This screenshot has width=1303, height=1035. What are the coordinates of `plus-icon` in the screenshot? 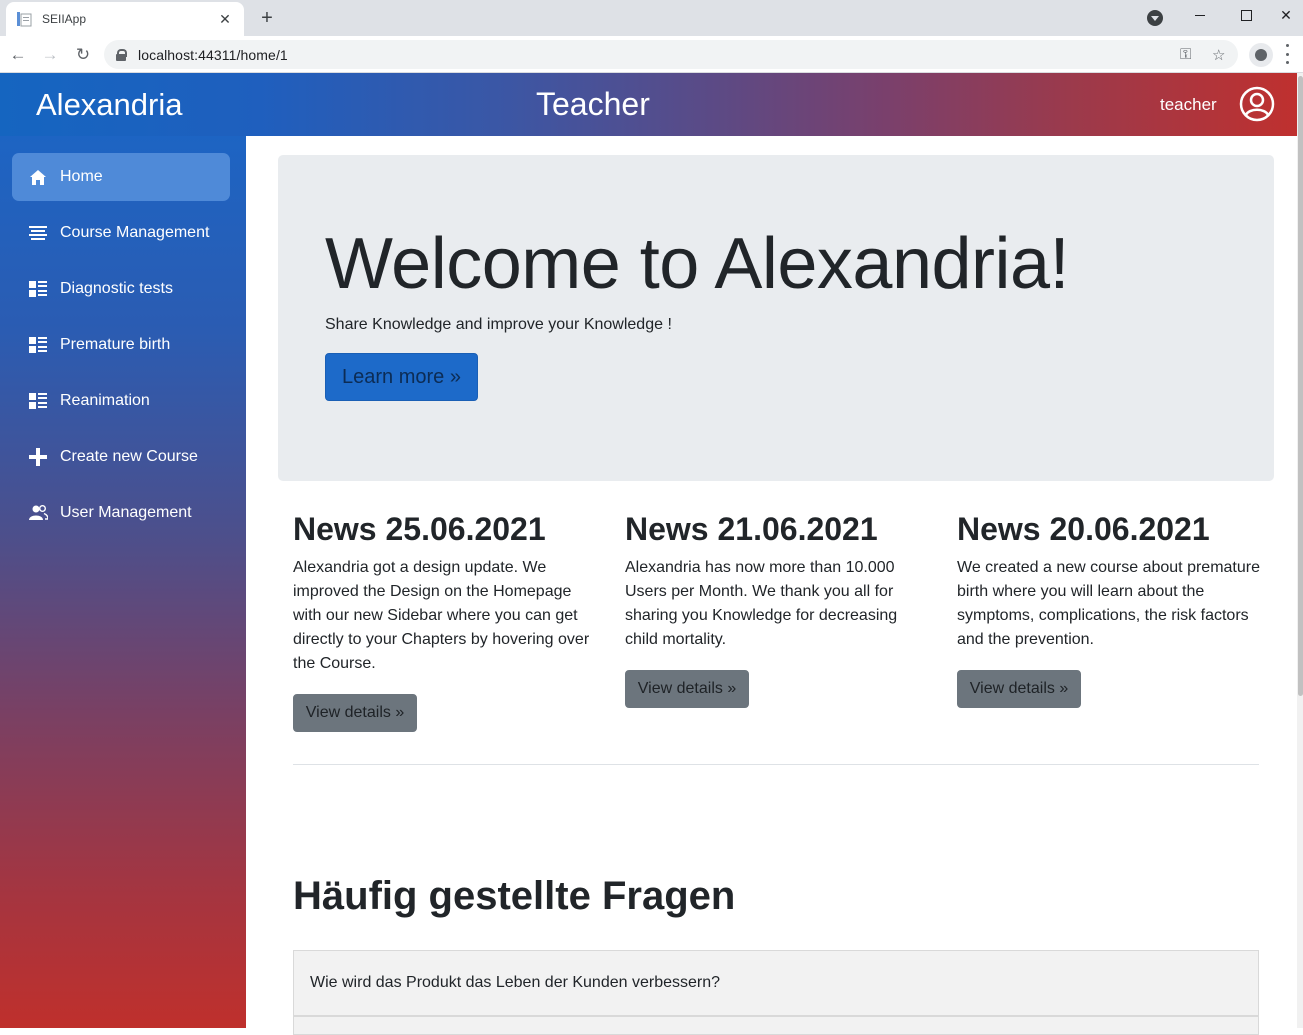 It's located at (38, 457).